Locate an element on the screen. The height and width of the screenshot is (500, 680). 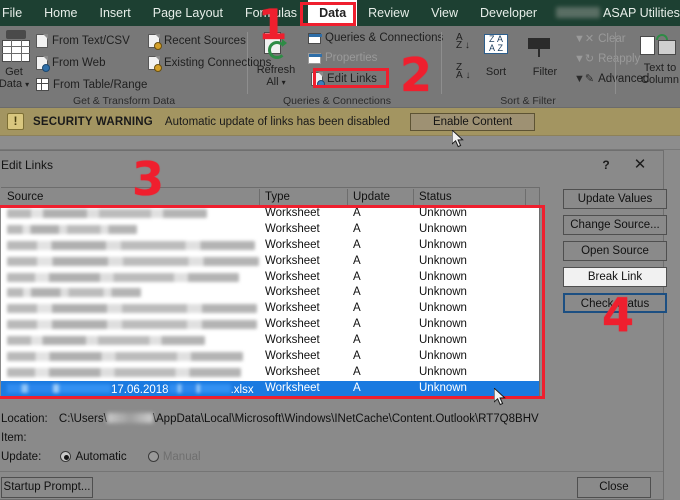
close-button: Close is located at coordinates (614, 487).